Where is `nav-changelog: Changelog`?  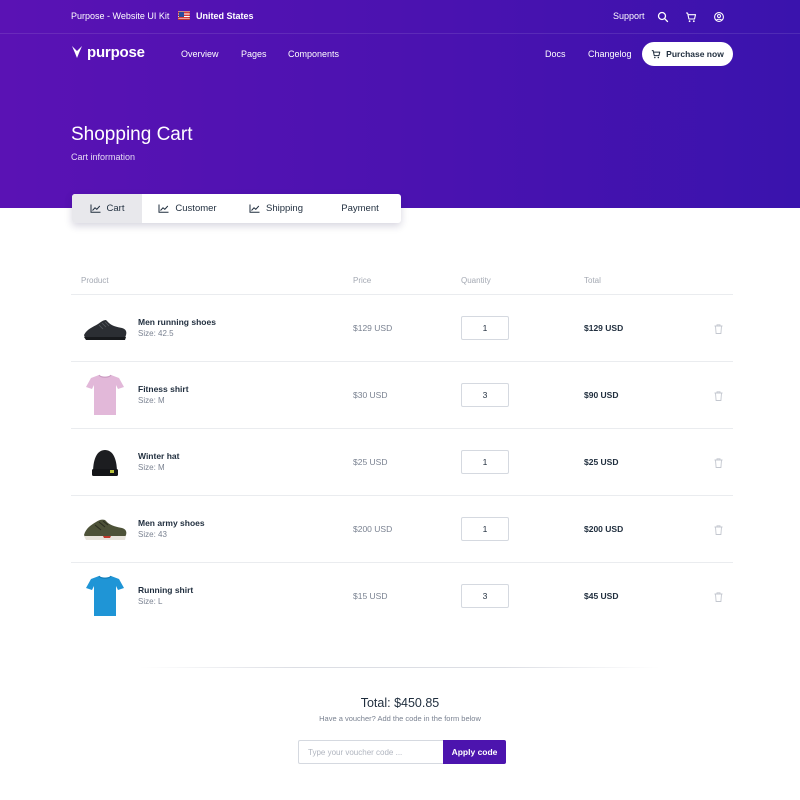 nav-changelog: Changelog is located at coordinates (610, 54).